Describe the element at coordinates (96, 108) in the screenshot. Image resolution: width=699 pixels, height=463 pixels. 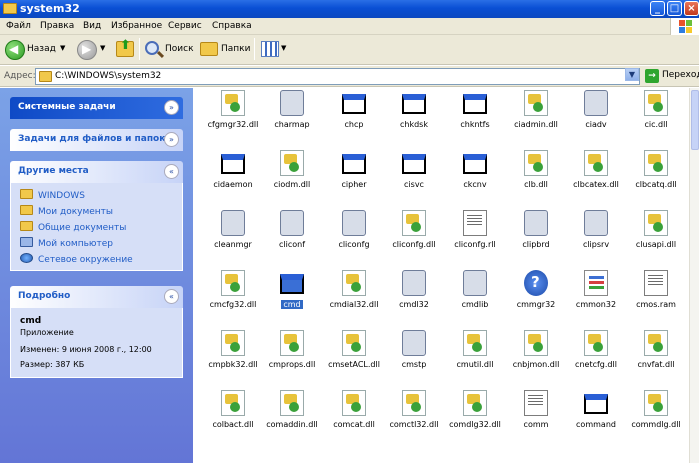
I see `system-tasks-panel: Системные задачи »` at that location.